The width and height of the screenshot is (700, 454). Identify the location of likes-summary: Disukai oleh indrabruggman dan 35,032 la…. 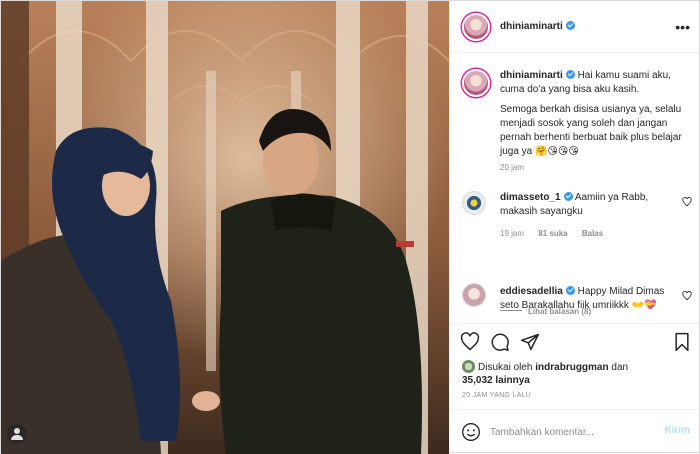
(577, 373).